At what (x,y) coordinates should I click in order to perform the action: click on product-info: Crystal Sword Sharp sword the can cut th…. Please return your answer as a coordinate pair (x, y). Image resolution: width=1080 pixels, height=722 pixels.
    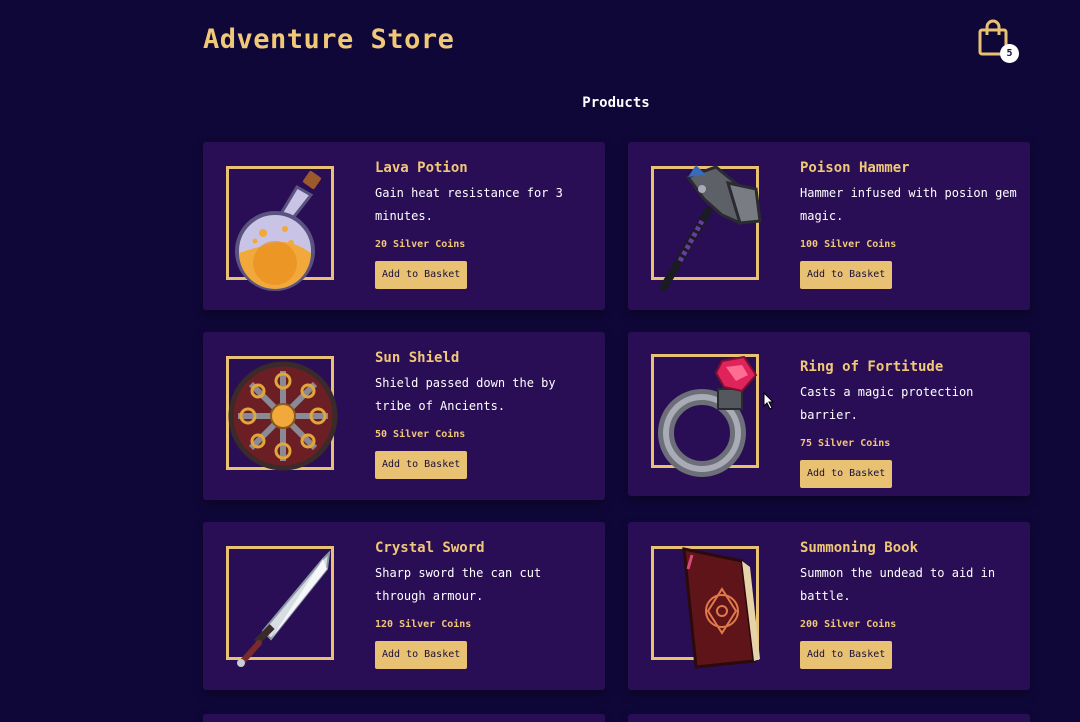
    Looking at the image, I should click on (485, 603).